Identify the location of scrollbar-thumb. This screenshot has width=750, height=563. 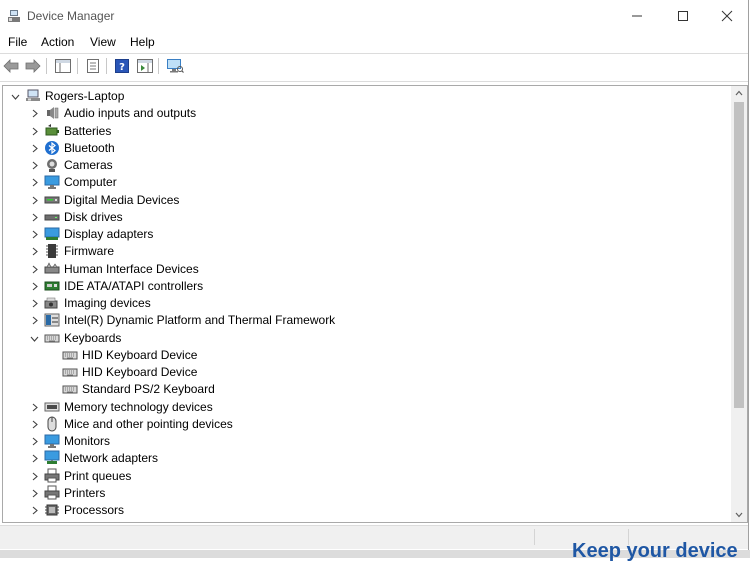
(739, 255).